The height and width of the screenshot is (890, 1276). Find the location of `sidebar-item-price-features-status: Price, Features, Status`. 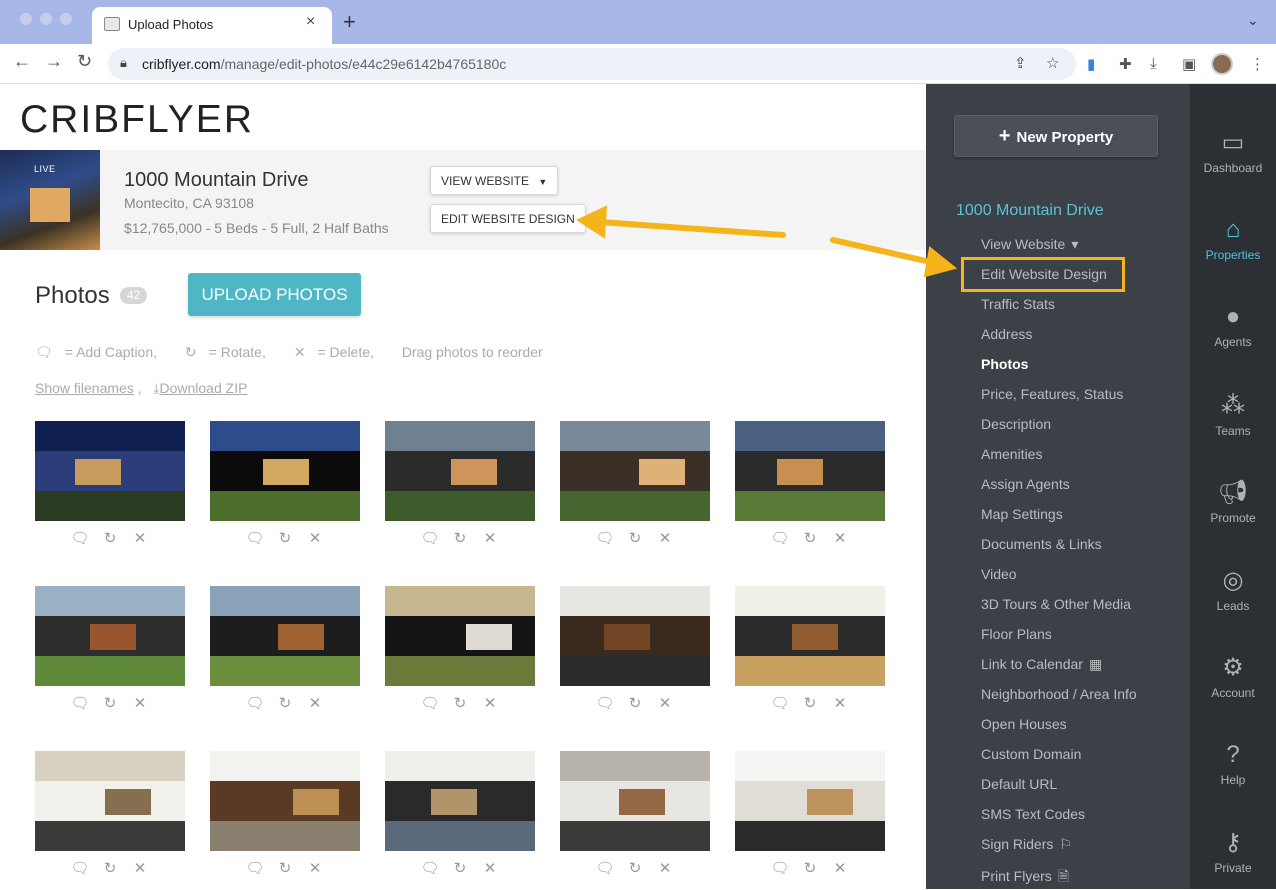

sidebar-item-price-features-status: Price, Features, Status is located at coordinates (1052, 394).